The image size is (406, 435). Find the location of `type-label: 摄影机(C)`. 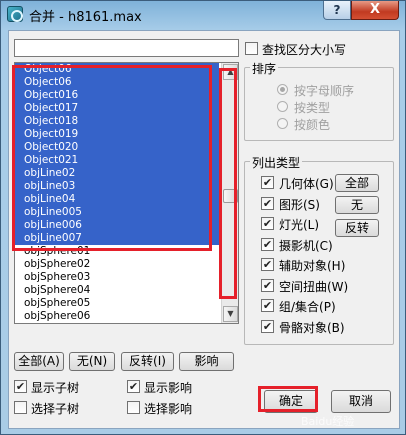

type-label: 摄影机(C) is located at coordinates (306, 245).